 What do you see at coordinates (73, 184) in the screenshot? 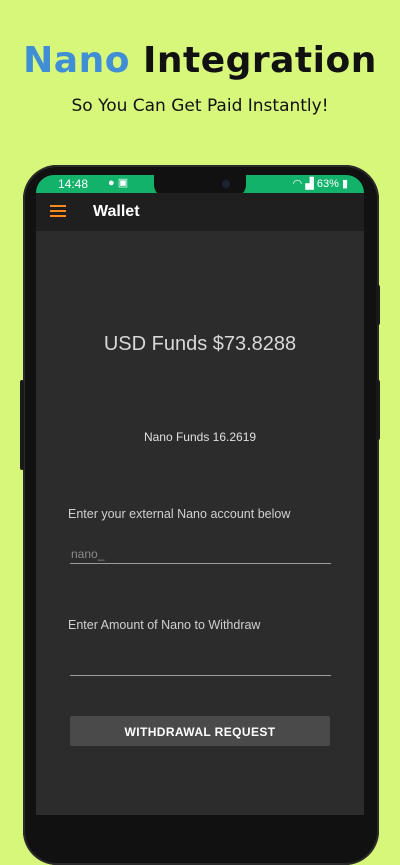
I see `status-time: 14:48` at bounding box center [73, 184].